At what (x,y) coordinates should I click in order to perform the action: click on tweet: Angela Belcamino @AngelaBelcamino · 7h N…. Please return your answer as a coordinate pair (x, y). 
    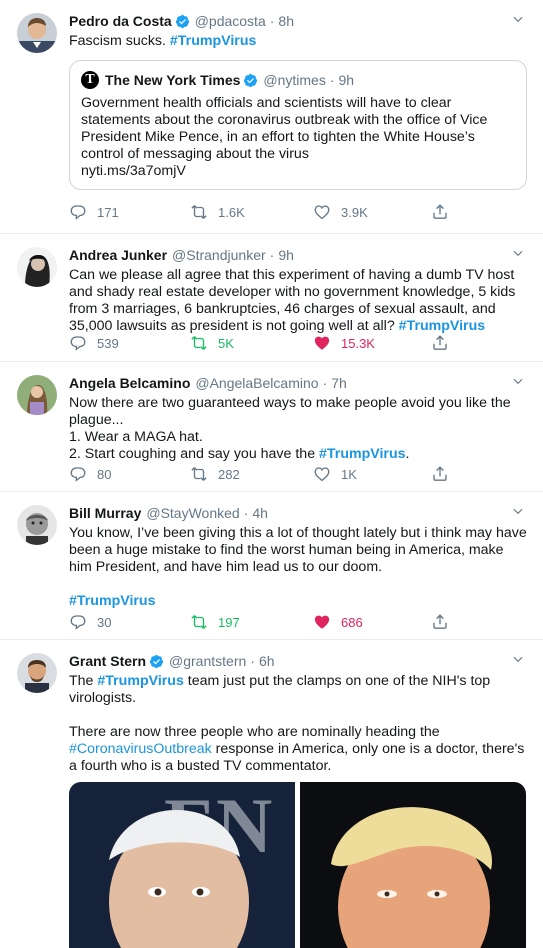
    Looking at the image, I should click on (271, 427).